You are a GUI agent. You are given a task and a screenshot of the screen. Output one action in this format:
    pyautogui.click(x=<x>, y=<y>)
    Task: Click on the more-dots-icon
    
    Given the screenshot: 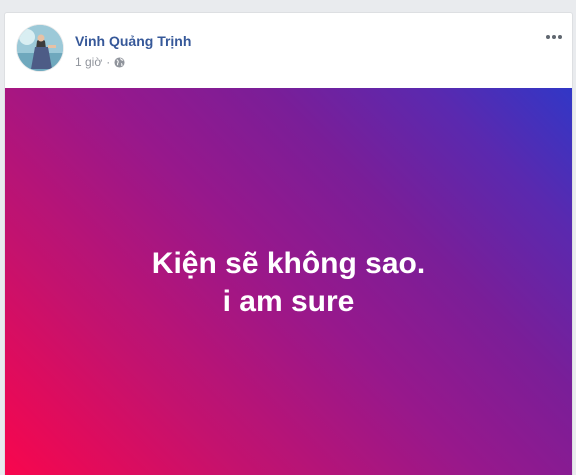 What is the action you would take?
    pyautogui.click(x=548, y=37)
    